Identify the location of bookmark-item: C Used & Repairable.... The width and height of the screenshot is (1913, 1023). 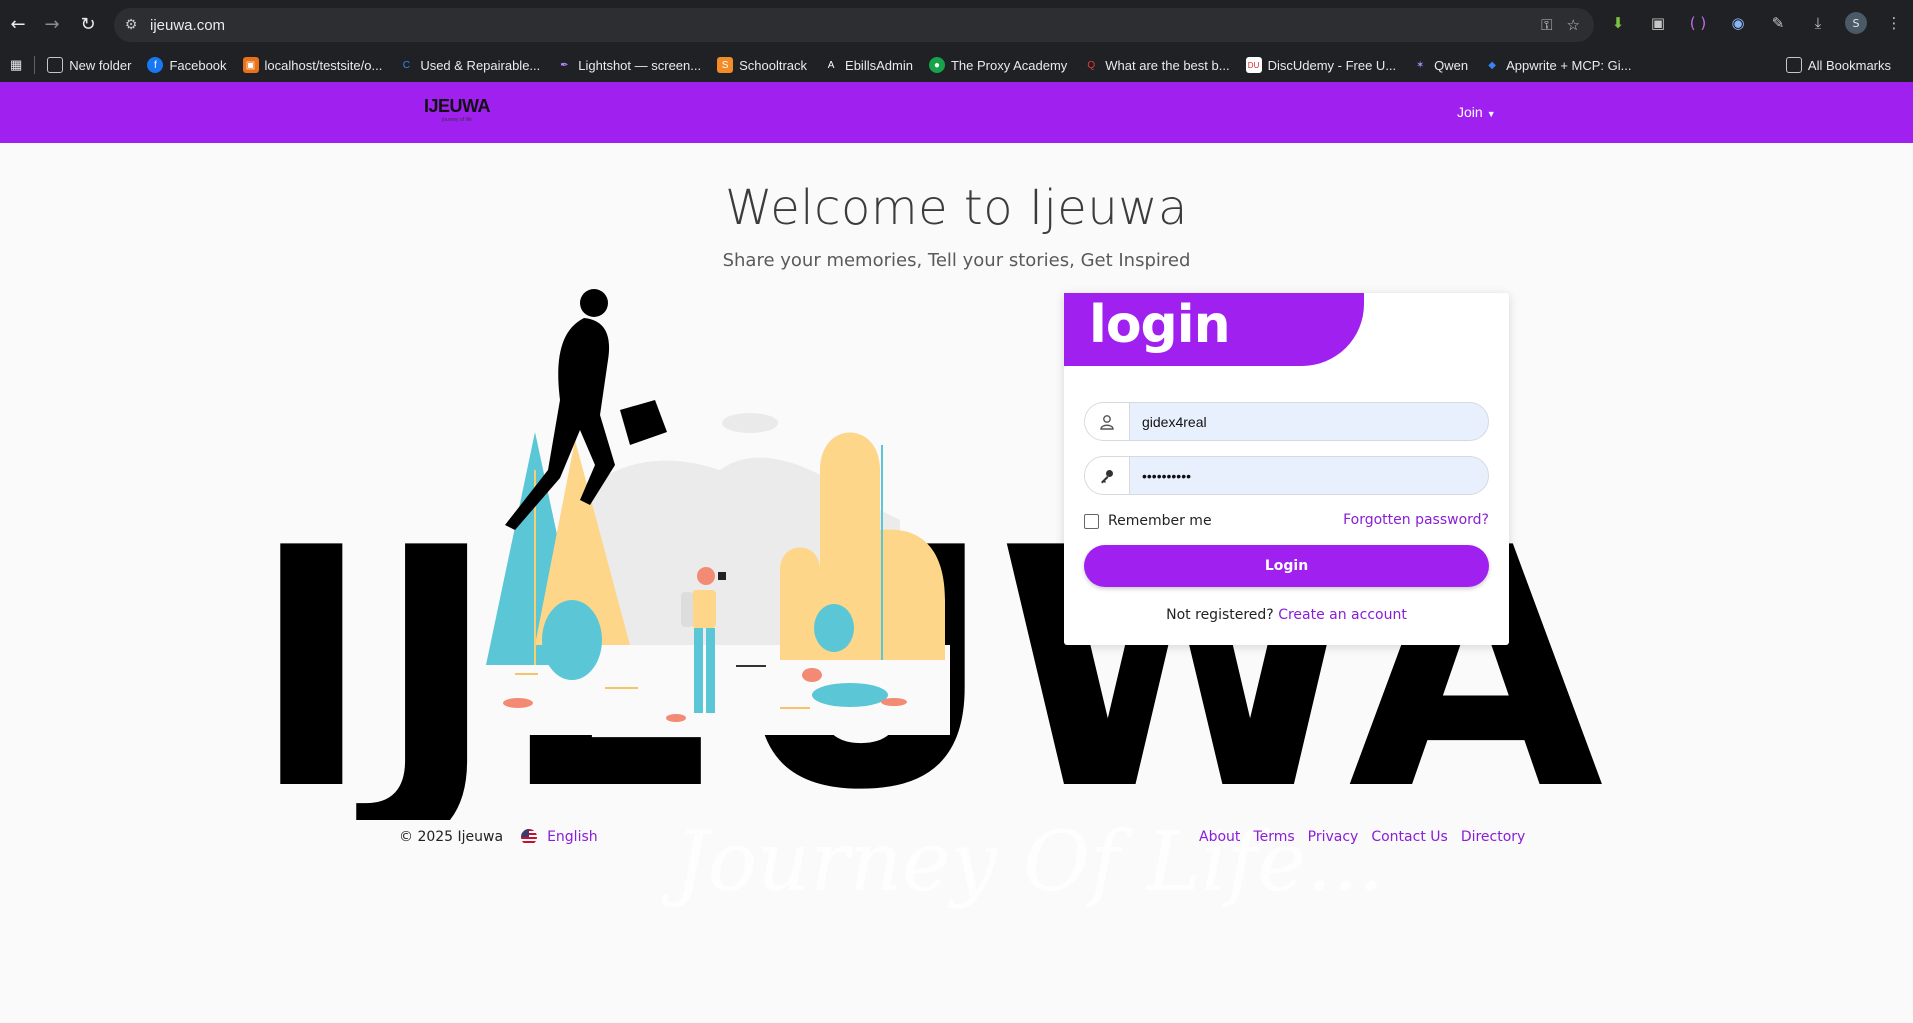
(469, 65).